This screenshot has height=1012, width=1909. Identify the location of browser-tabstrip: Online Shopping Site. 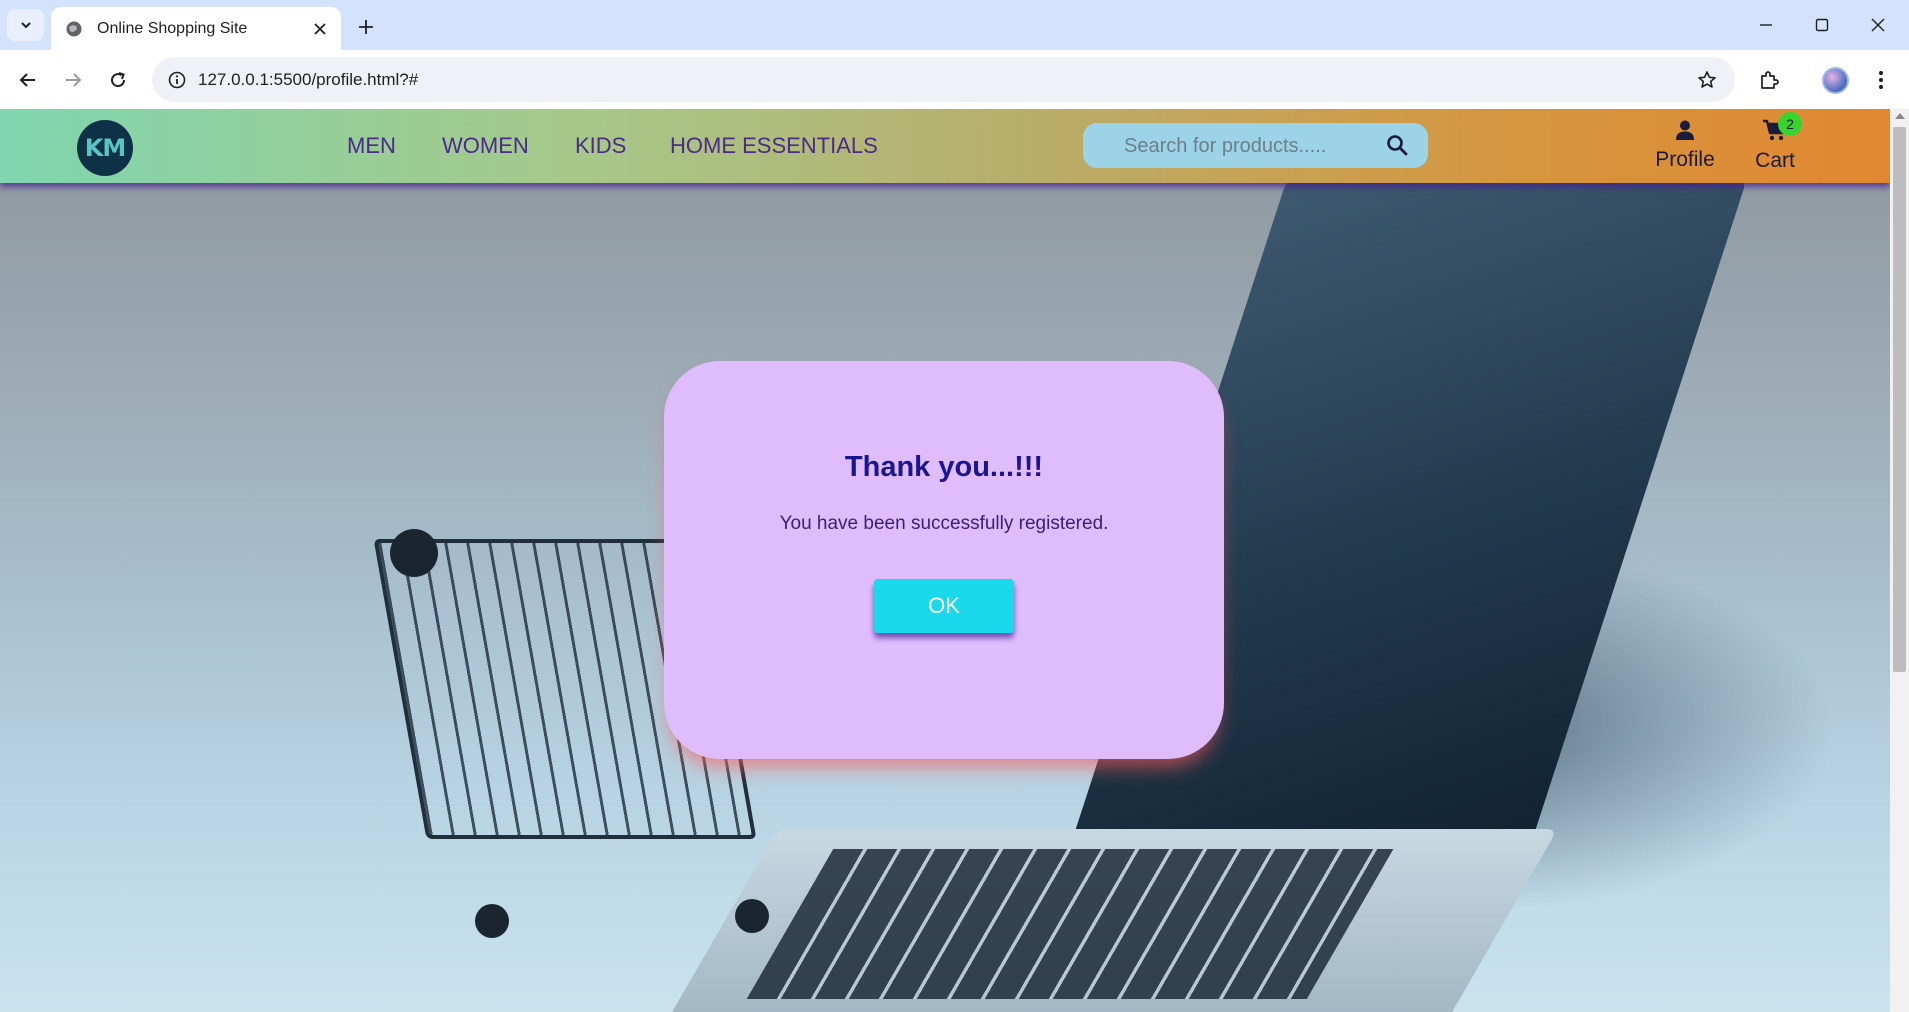
(954, 25).